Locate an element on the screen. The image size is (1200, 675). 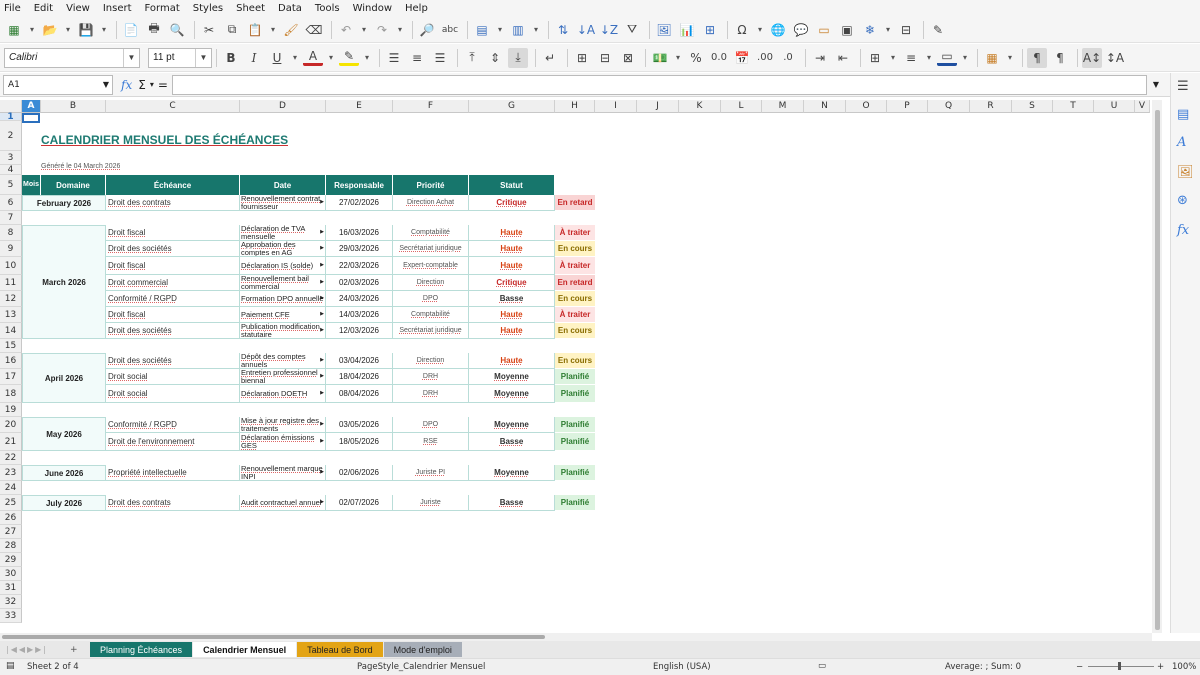
zoom-slider-thumb is located at coordinates (1119, 666).